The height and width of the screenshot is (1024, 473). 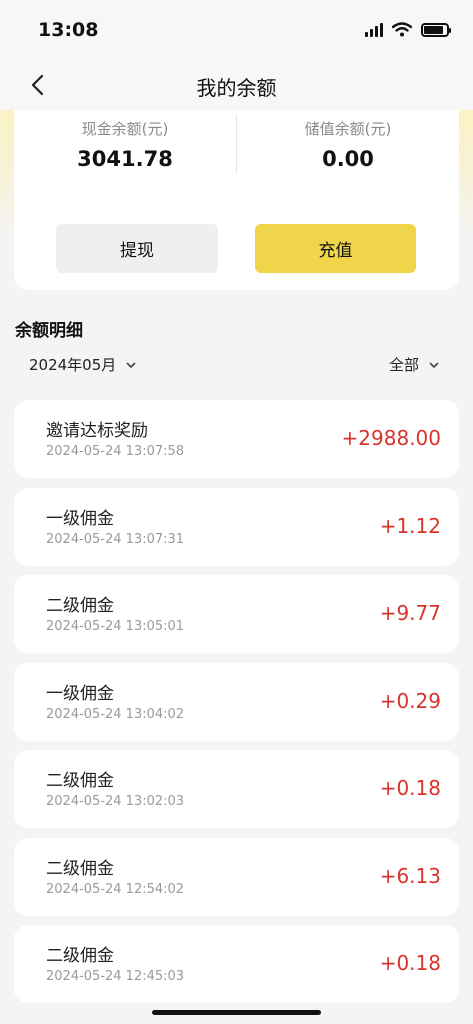 What do you see at coordinates (115, 976) in the screenshot?
I see `transaction-time: 2024-05-24 12:45:03` at bounding box center [115, 976].